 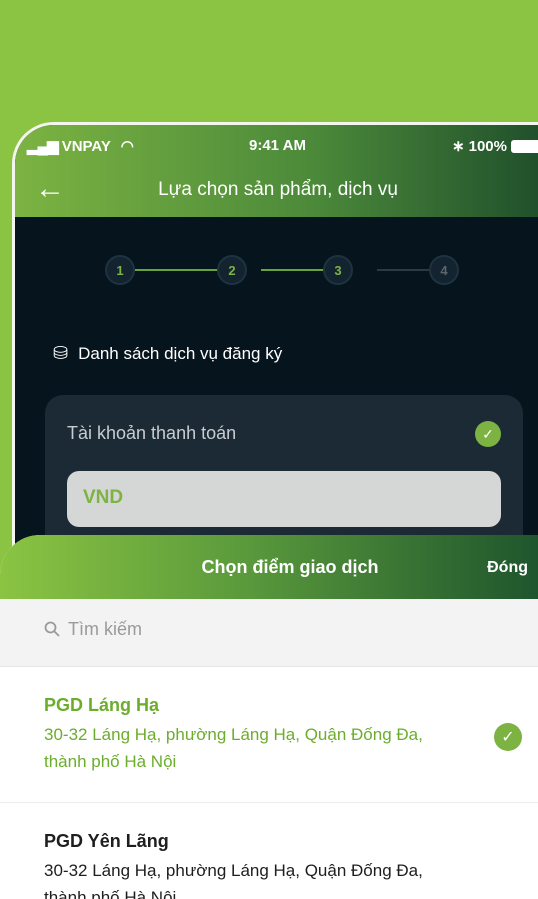 I want to click on currency-field: VND, so click(x=284, y=499).